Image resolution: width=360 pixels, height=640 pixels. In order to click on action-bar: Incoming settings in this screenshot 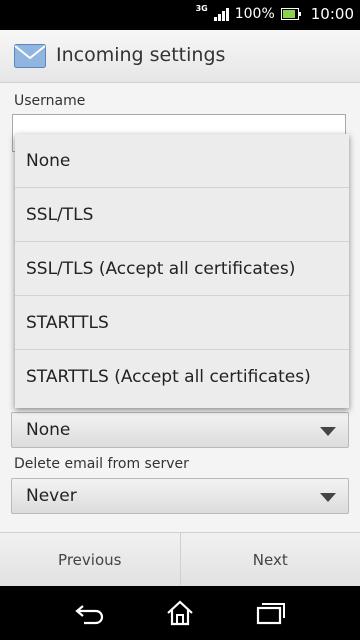, I will do `click(180, 56)`.